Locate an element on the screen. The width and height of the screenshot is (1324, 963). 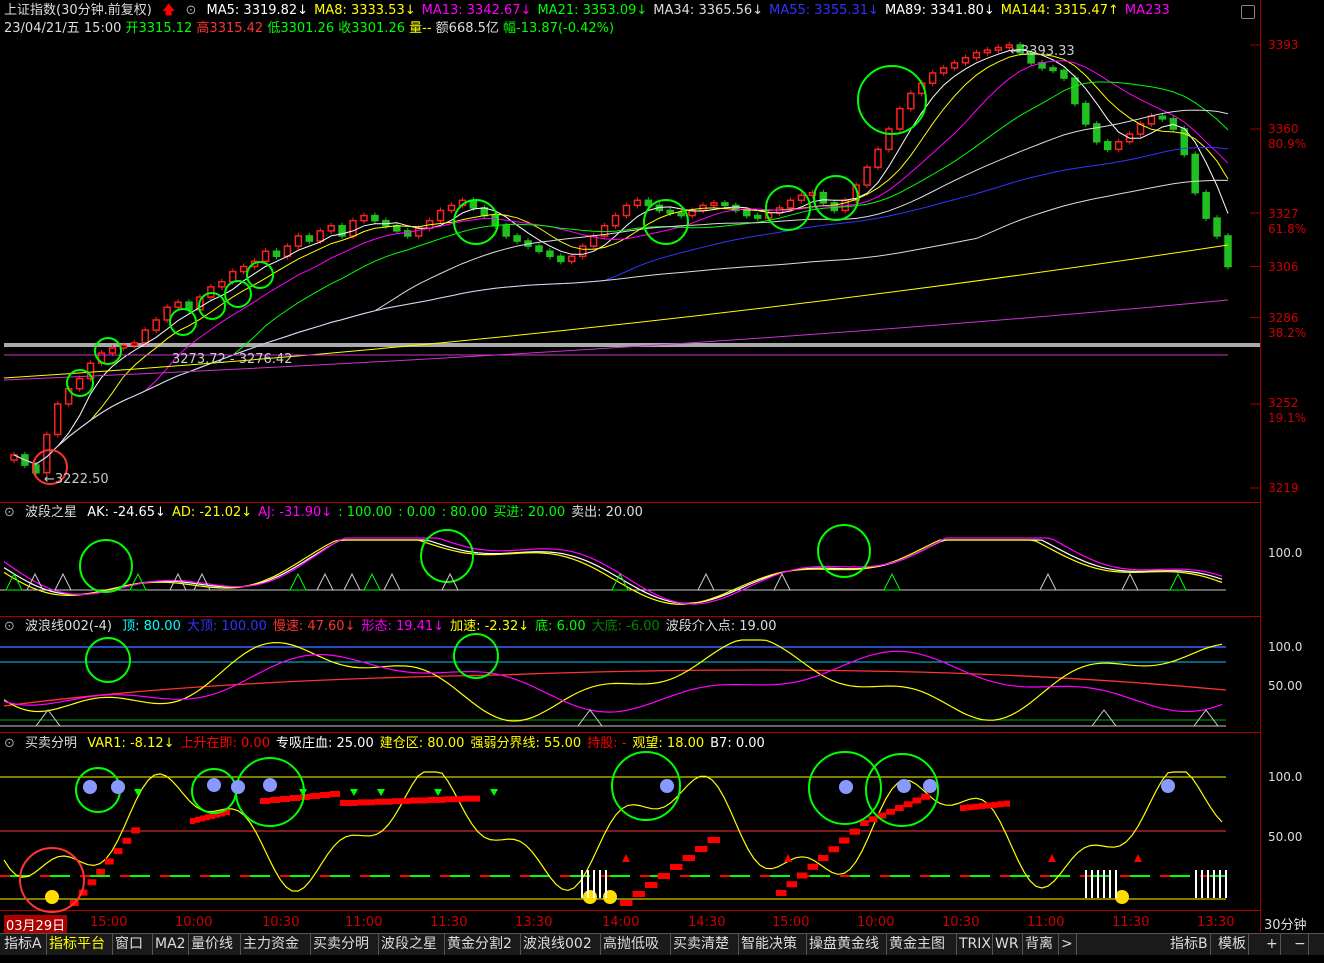
price-label: 3286 is located at coordinates (1283, 318).